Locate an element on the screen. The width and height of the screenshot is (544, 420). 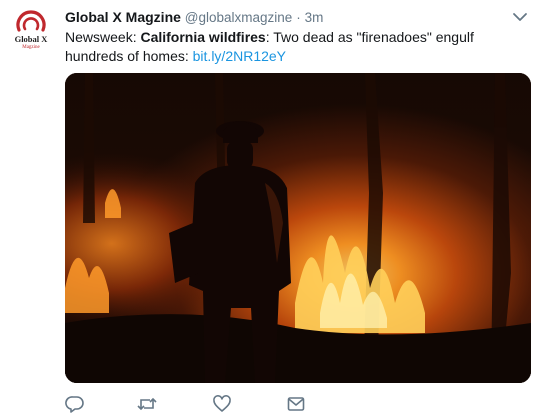
more-menu-button is located at coordinates (520, 17).